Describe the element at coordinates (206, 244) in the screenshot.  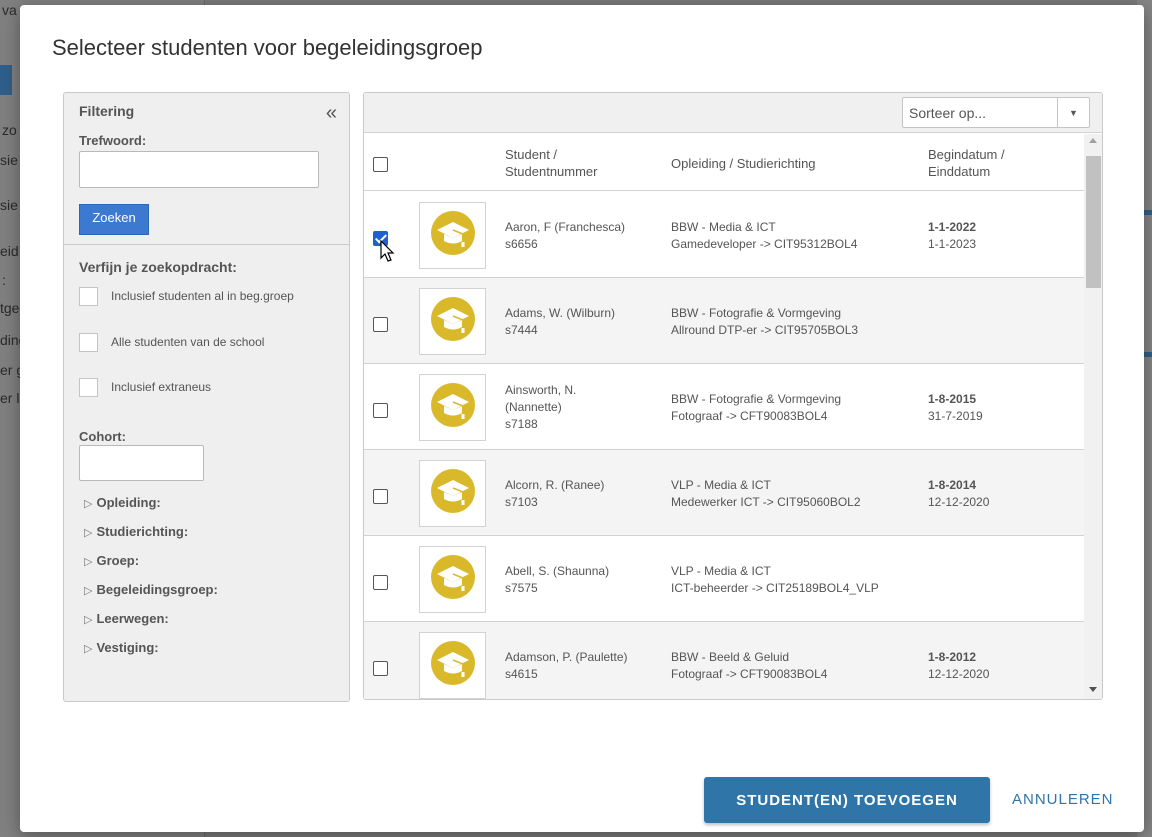
I see `divider` at that location.